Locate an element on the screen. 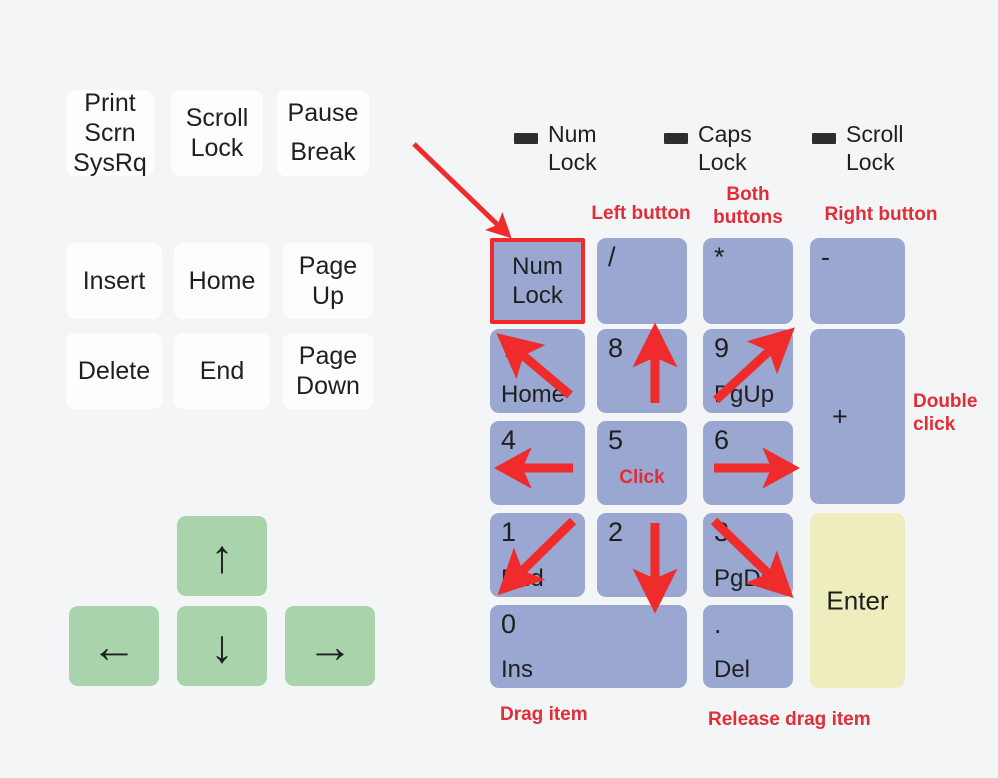  key-numpad-0: 0 Ins is located at coordinates (588, 646).